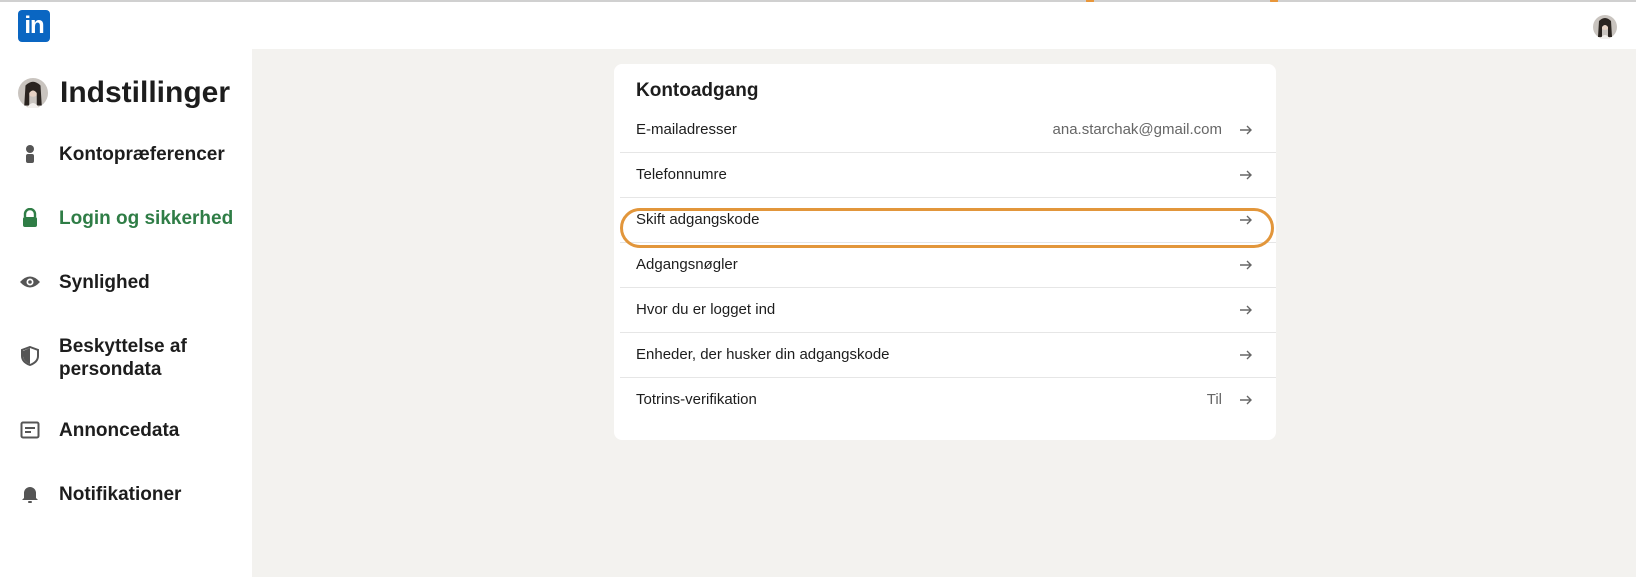  What do you see at coordinates (697, 90) in the screenshot?
I see `card-title: Kontoadgang` at bounding box center [697, 90].